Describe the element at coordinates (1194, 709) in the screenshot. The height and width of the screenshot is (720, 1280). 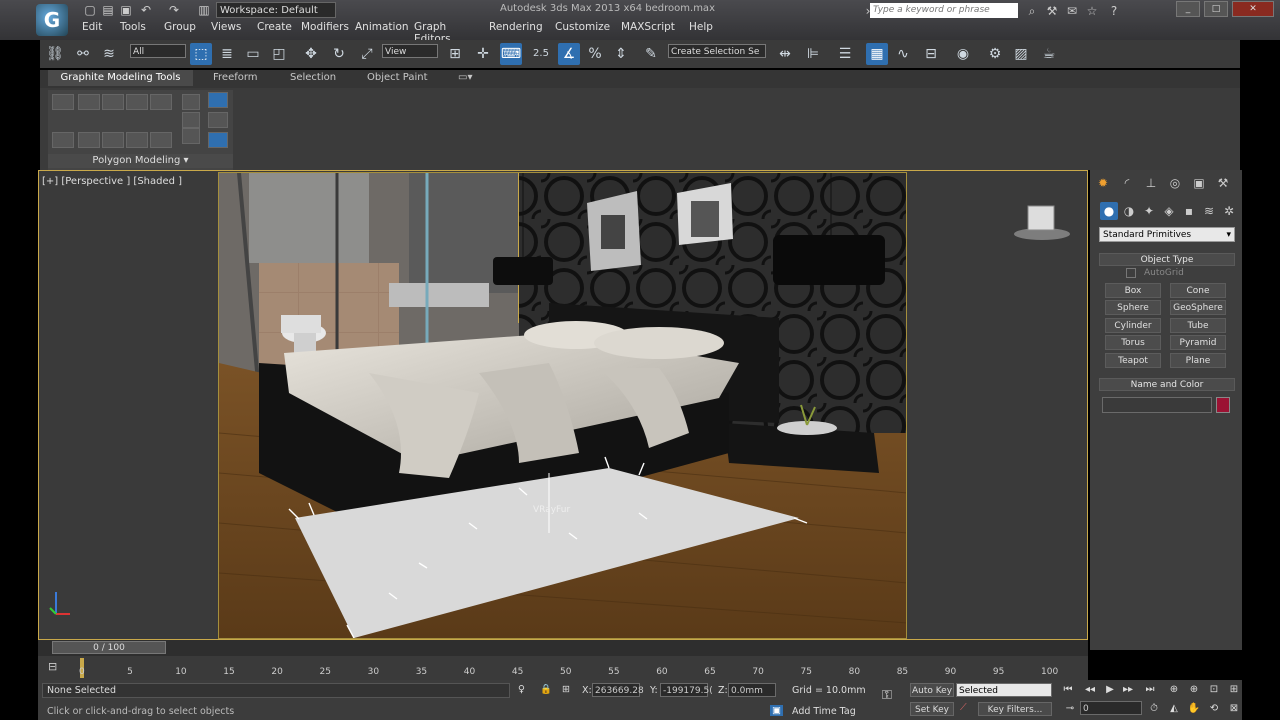
I see `pan-view-icon: ✋` at that location.